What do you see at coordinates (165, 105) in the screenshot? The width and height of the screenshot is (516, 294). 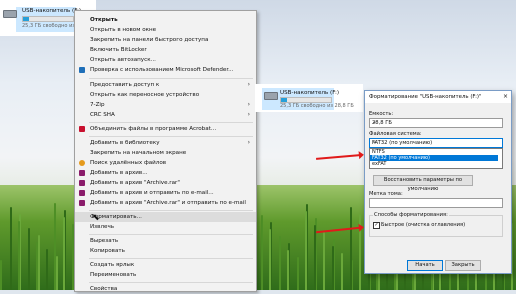 I see `menu-item-7zip: 7-Zip ›` at bounding box center [165, 105].